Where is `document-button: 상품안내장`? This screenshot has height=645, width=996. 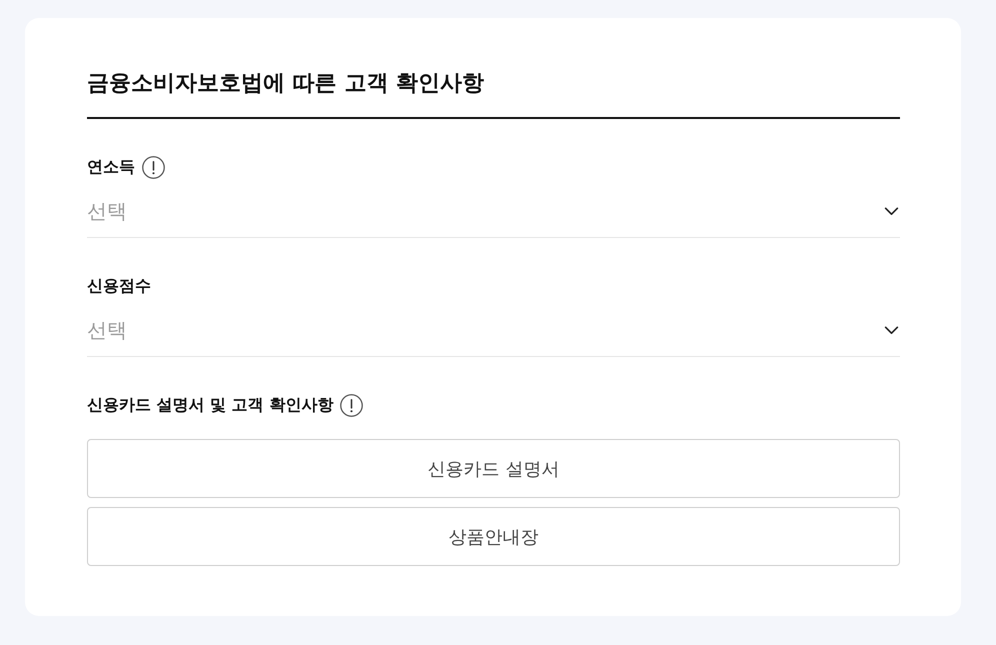
document-button: 상품안내장 is located at coordinates (493, 536).